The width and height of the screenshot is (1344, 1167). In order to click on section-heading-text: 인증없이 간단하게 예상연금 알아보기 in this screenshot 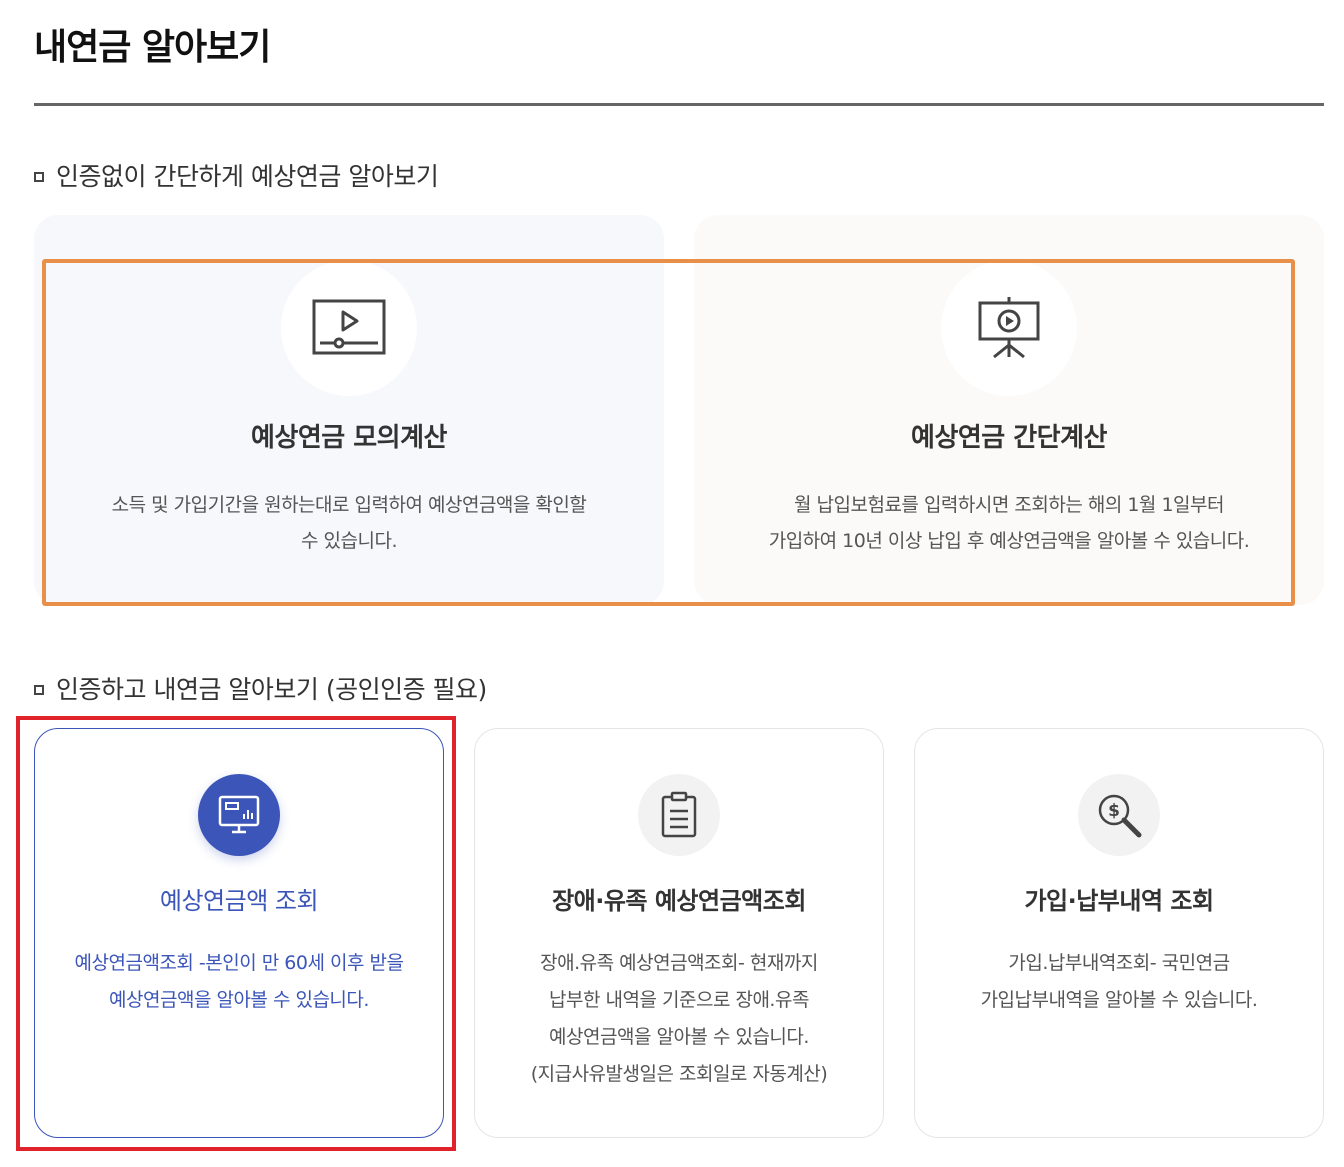, I will do `click(247, 176)`.